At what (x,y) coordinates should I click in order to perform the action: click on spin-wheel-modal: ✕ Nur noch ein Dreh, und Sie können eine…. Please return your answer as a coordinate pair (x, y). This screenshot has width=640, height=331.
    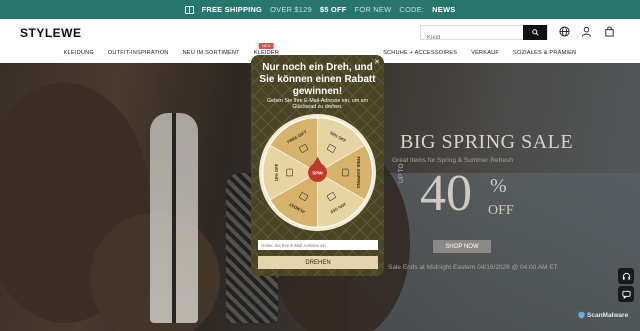
    Looking at the image, I should click on (317, 165).